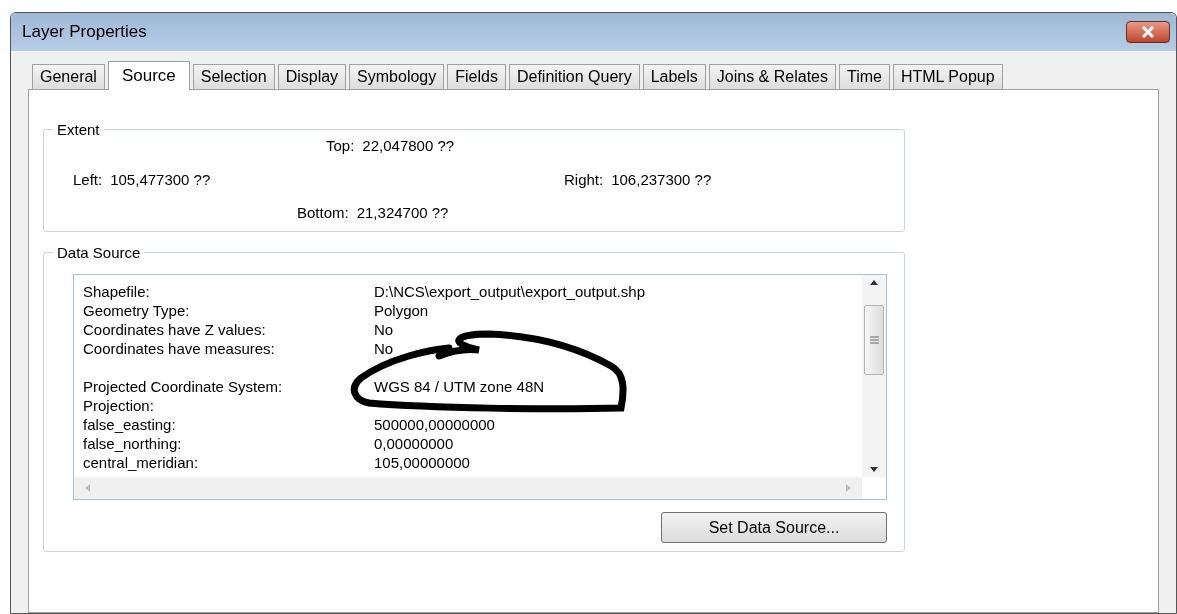  I want to click on property-name: false_easting:, so click(130, 424).